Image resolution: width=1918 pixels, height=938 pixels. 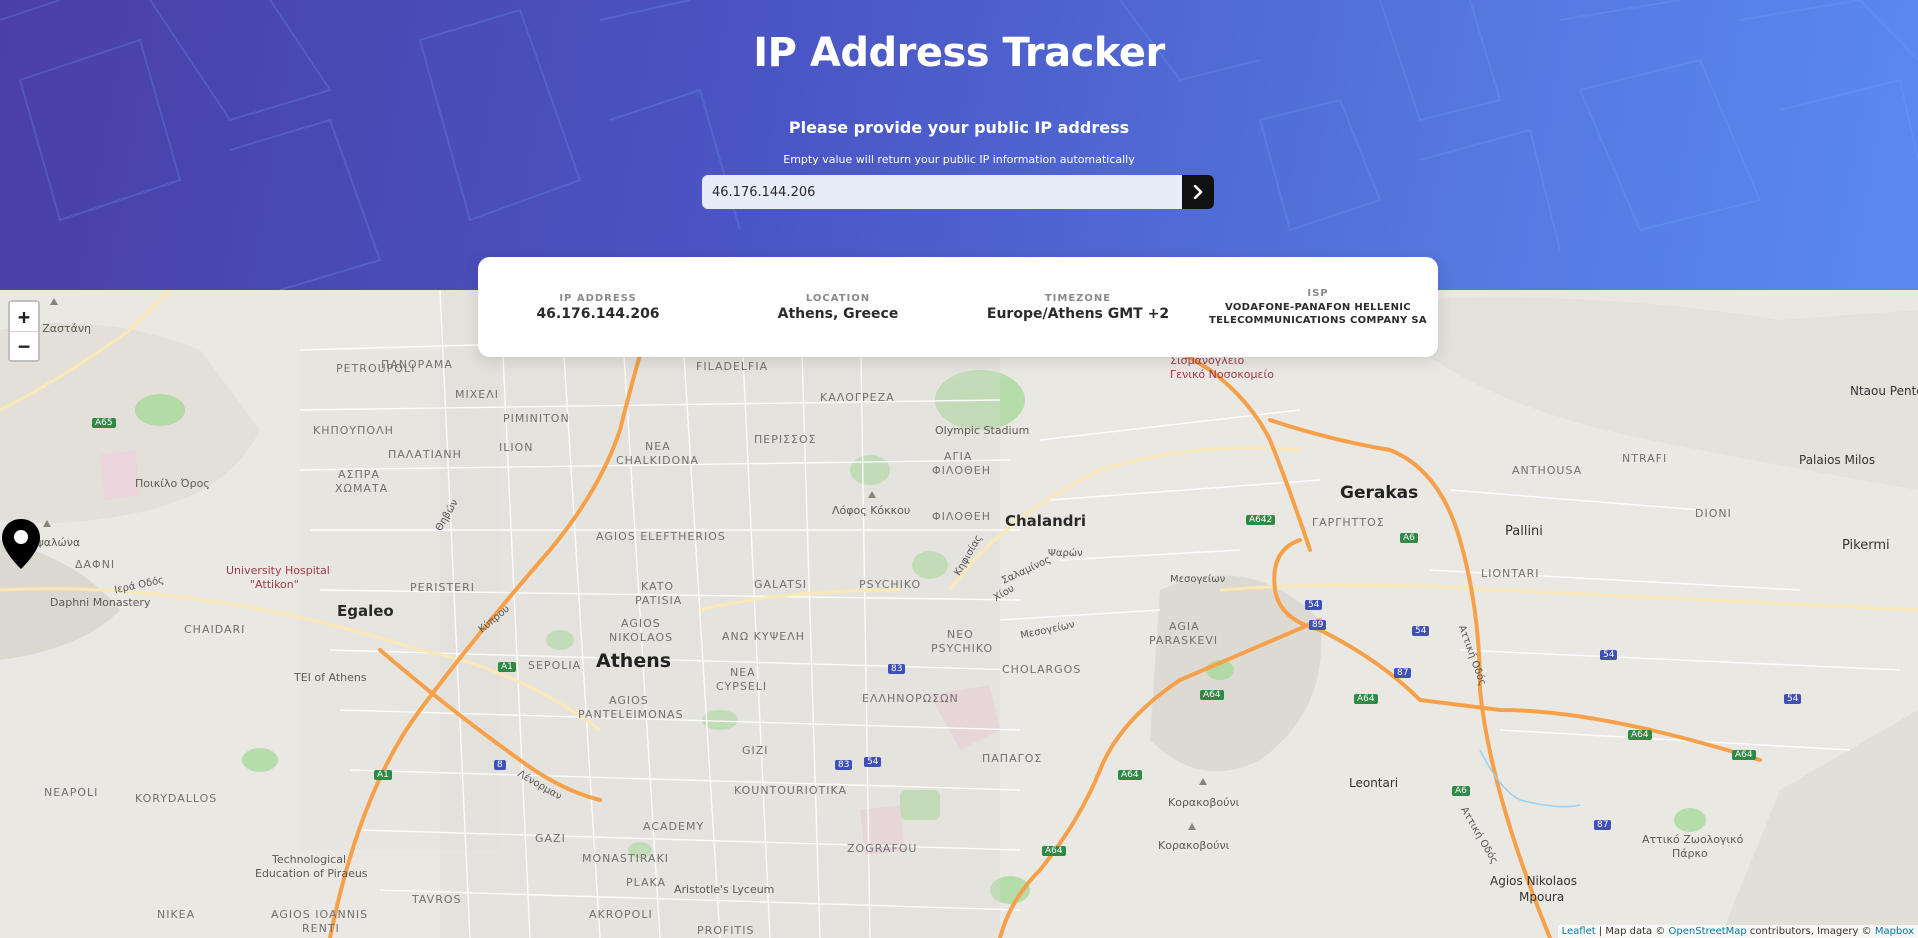 I want to click on ip-address-value: 46.176.144.206, so click(x=598, y=313).